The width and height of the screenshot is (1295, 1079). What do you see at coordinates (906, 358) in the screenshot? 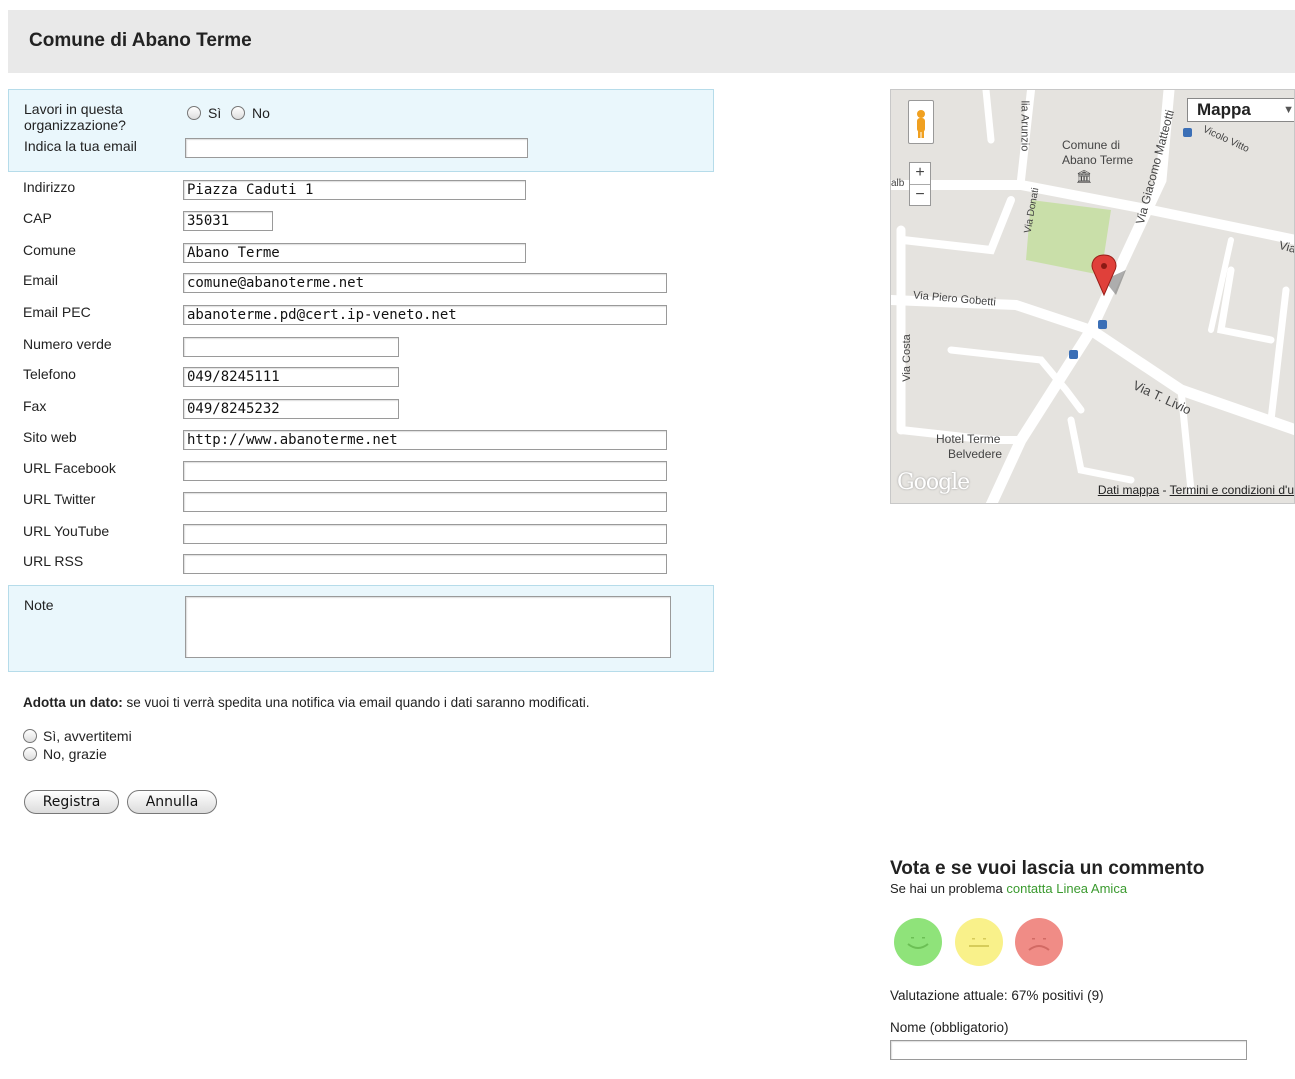
I see `map-label-via-costa: Via Costa` at bounding box center [906, 358].